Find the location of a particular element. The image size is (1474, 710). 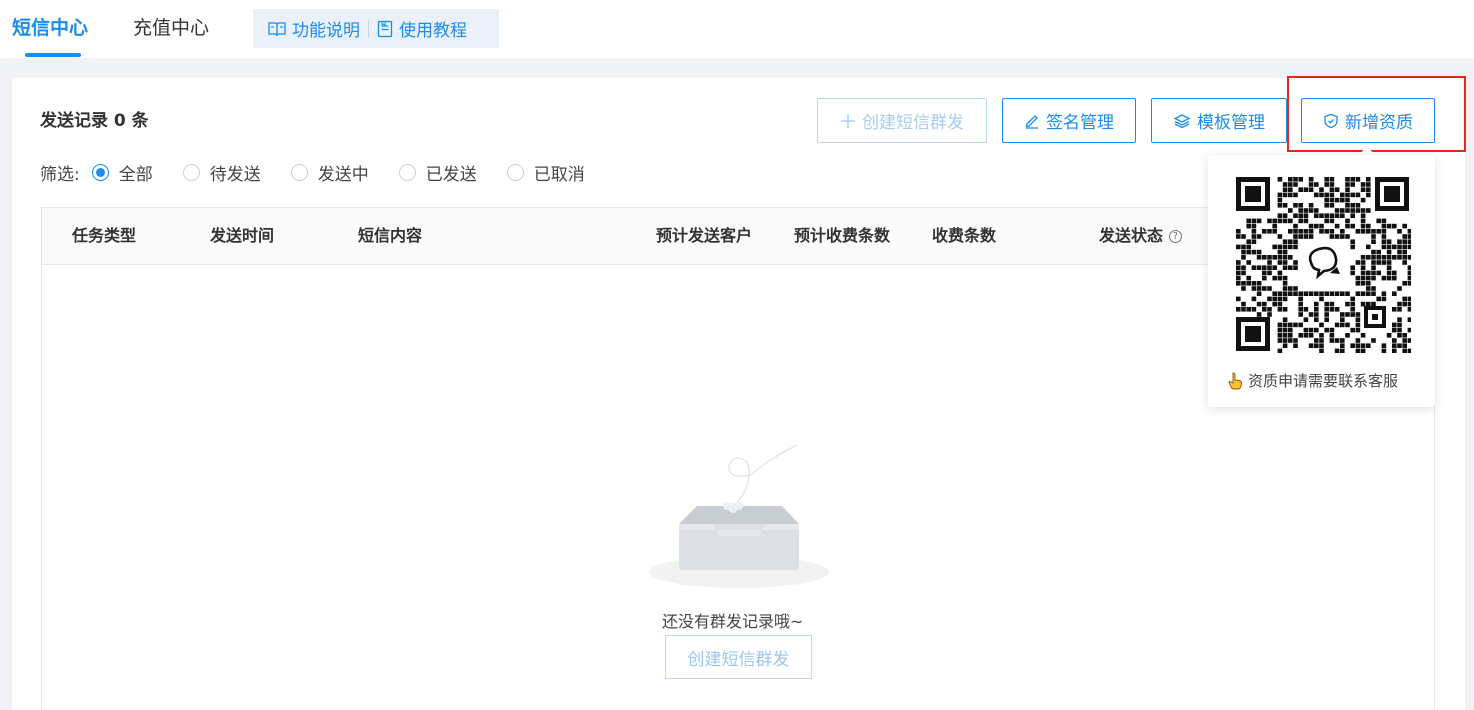

filter-option-all: 全部 is located at coordinates (122, 172).